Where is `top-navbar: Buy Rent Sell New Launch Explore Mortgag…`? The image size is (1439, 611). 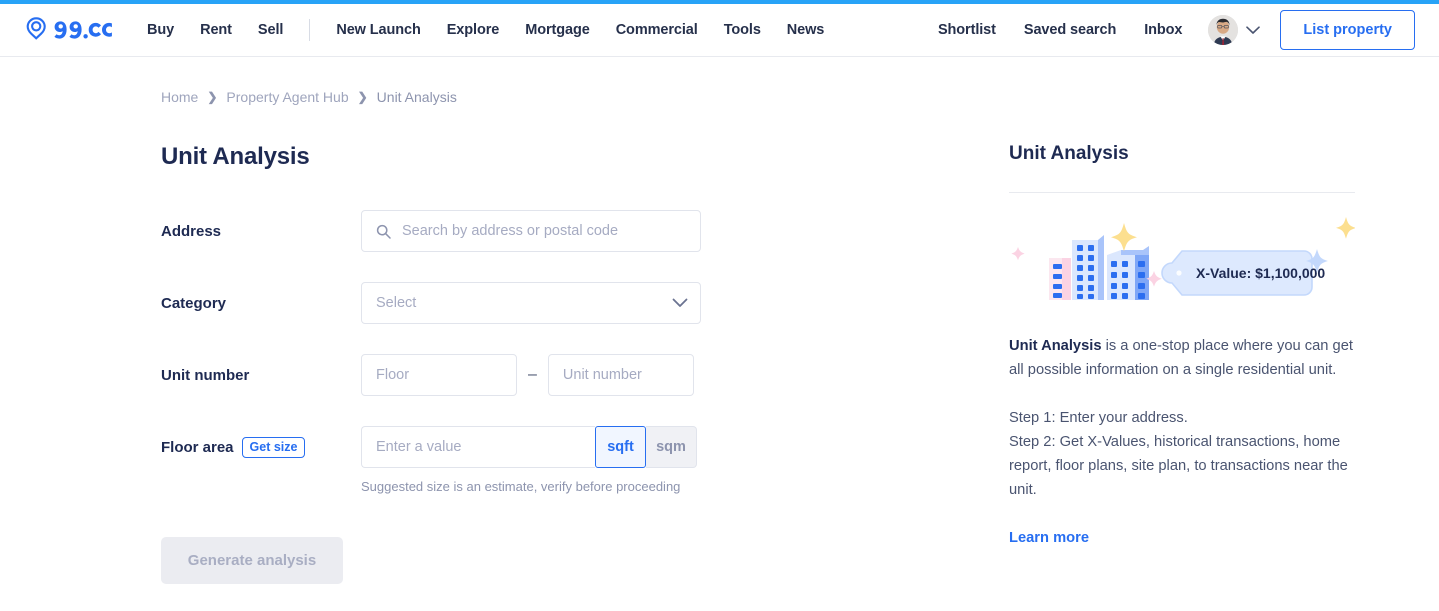
top-navbar: Buy Rent Sell New Launch Explore Mortgag… is located at coordinates (719, 30).